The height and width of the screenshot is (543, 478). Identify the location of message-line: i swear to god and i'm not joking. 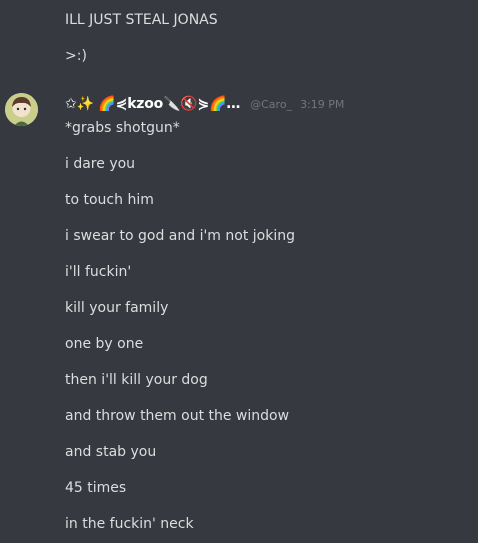
(180, 236).